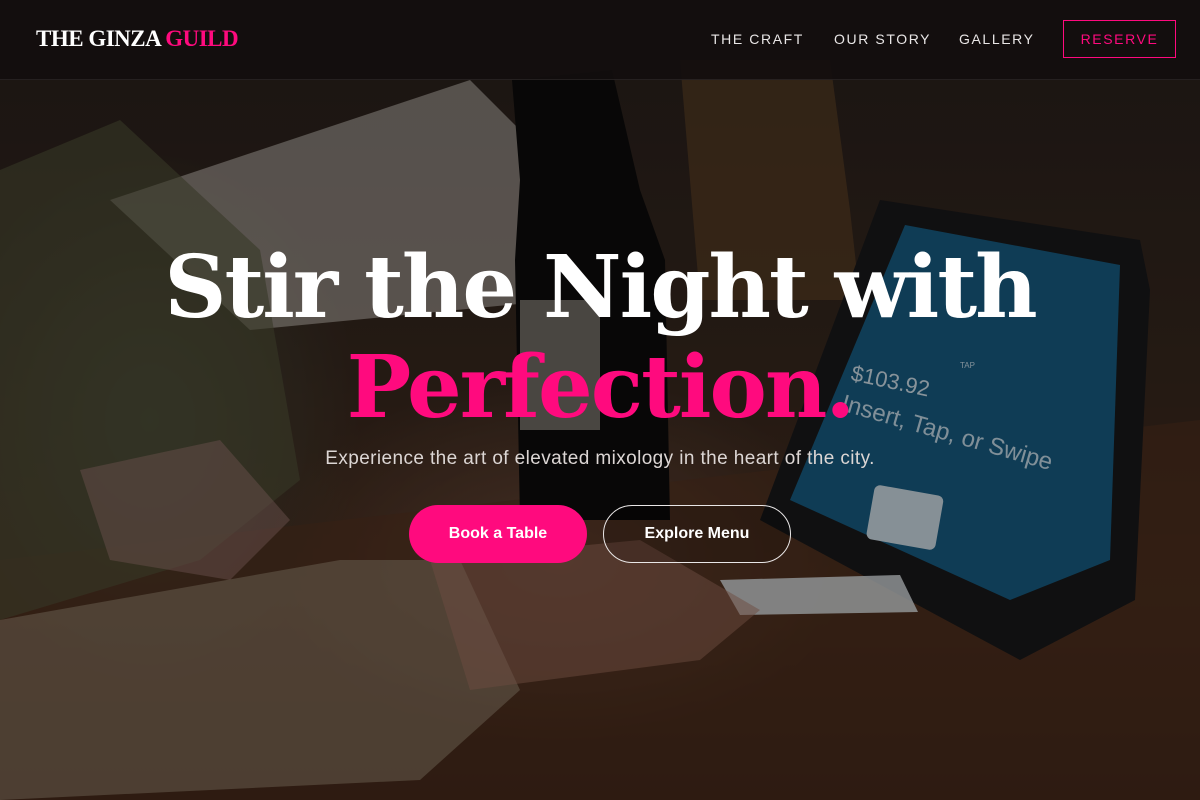 The height and width of the screenshot is (800, 1200). I want to click on hero-title-line-1: Stir the Night with, so click(600, 287).